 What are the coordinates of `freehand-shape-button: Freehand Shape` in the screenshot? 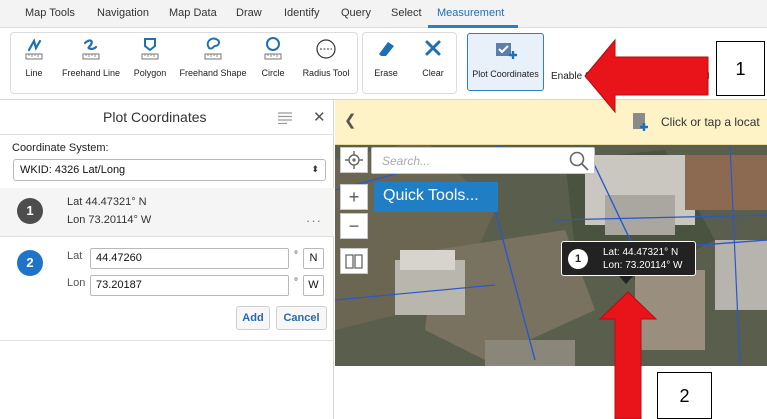 It's located at (213, 57).